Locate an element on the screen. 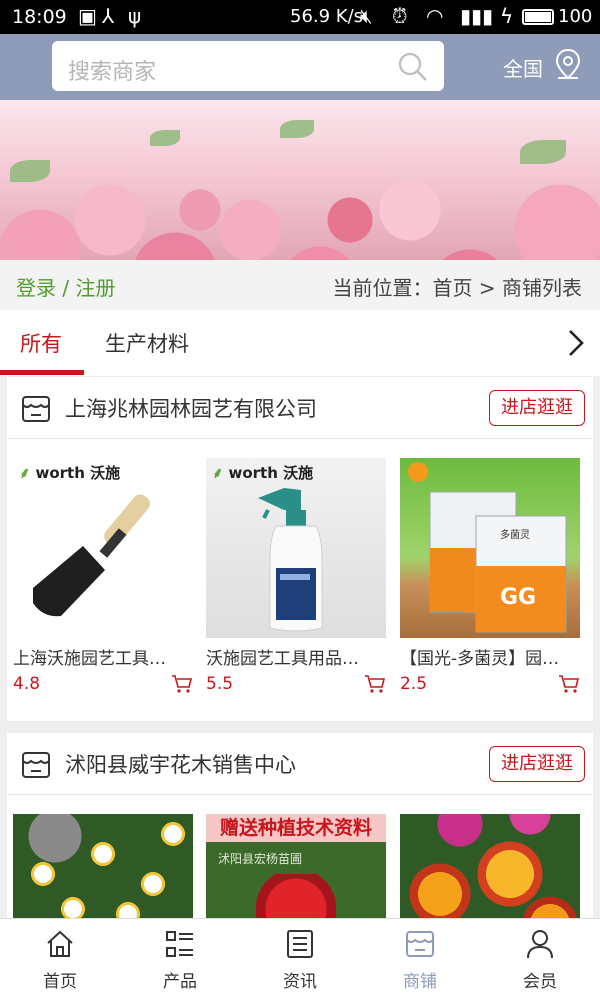 The width and height of the screenshot is (600, 1000). mute-icon: 🔇︎ is located at coordinates (366, 16).